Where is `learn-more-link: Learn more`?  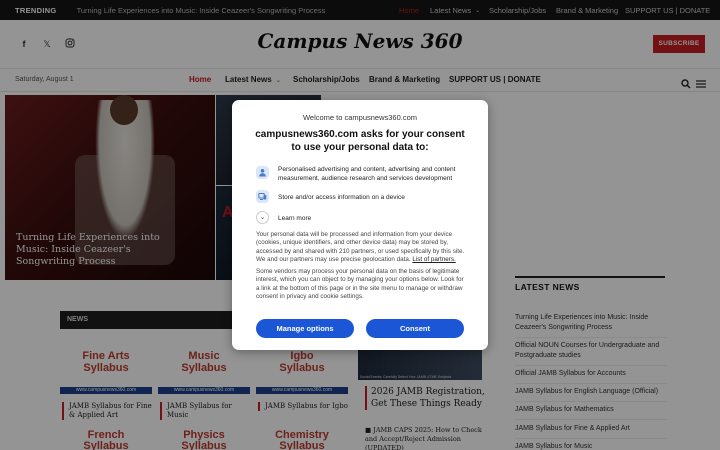 learn-more-link: Learn more is located at coordinates (373, 218).